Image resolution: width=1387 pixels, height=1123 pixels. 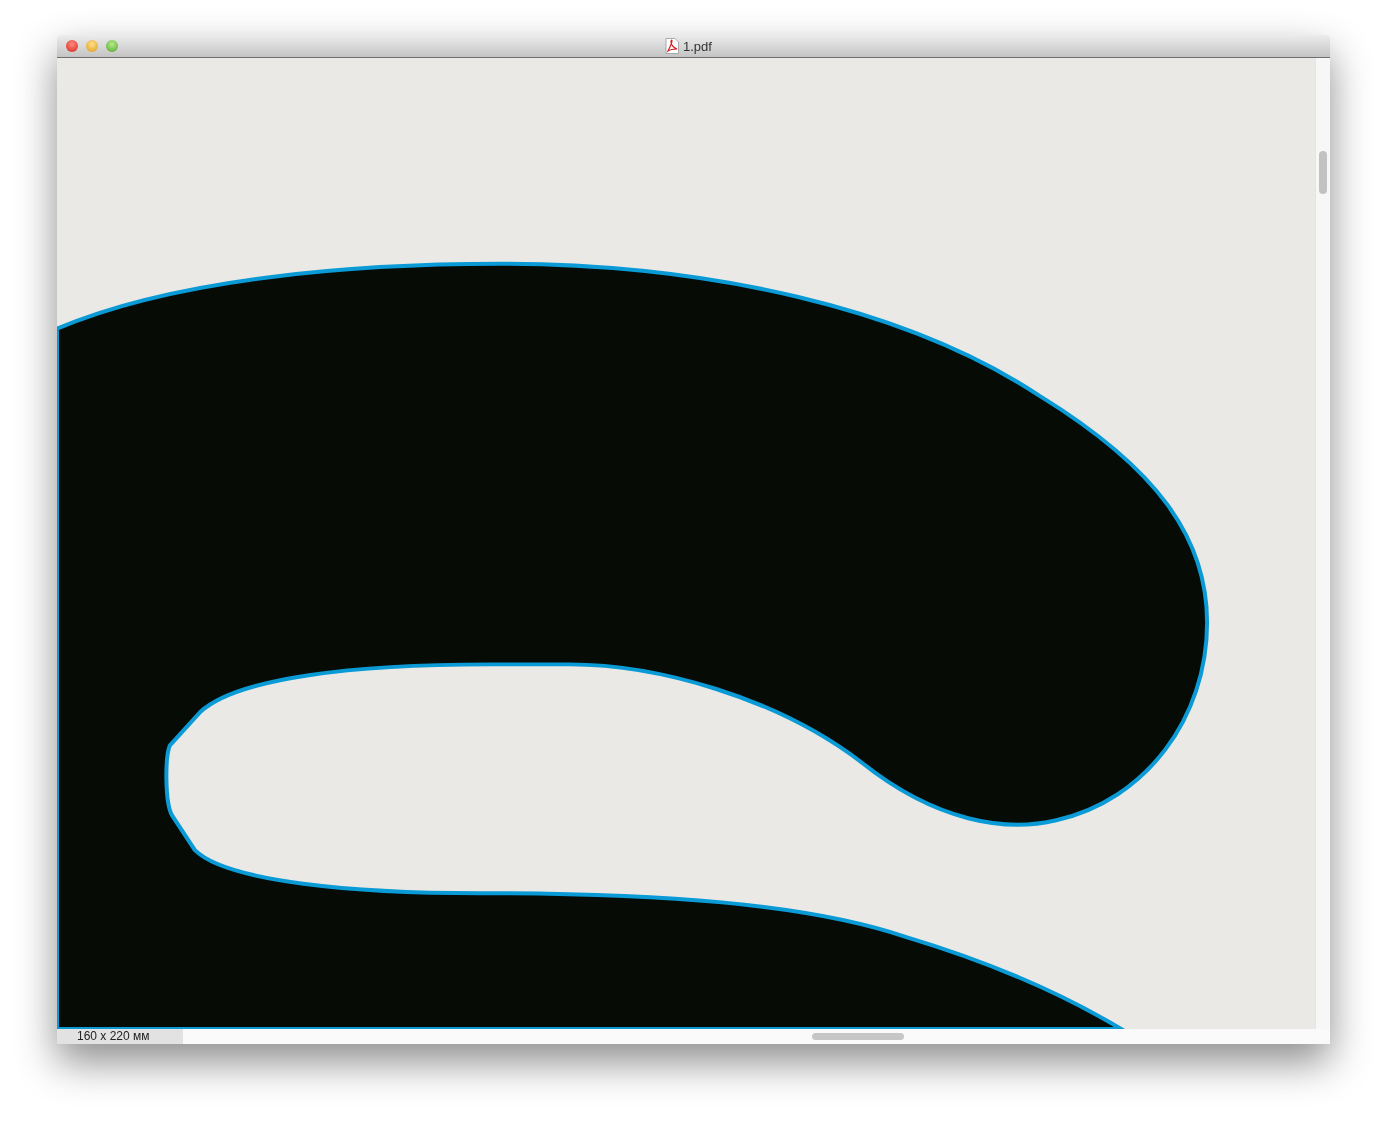 I want to click on zoom-button, so click(x=112, y=46).